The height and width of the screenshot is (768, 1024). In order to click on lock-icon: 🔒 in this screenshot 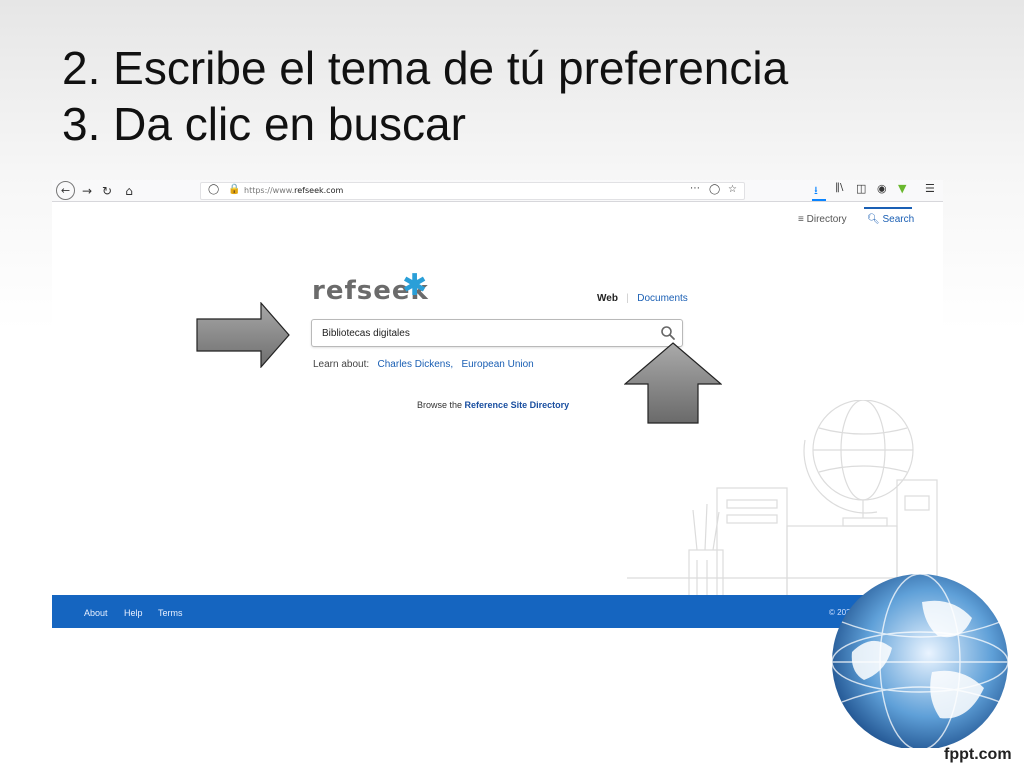, I will do `click(234, 189)`.